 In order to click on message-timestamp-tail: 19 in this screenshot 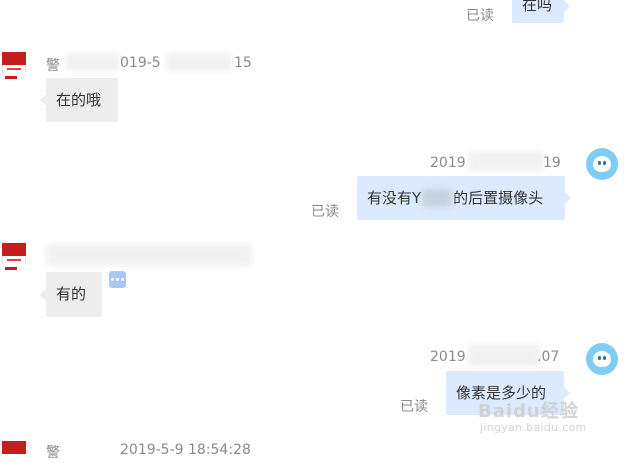, I will do `click(552, 163)`.